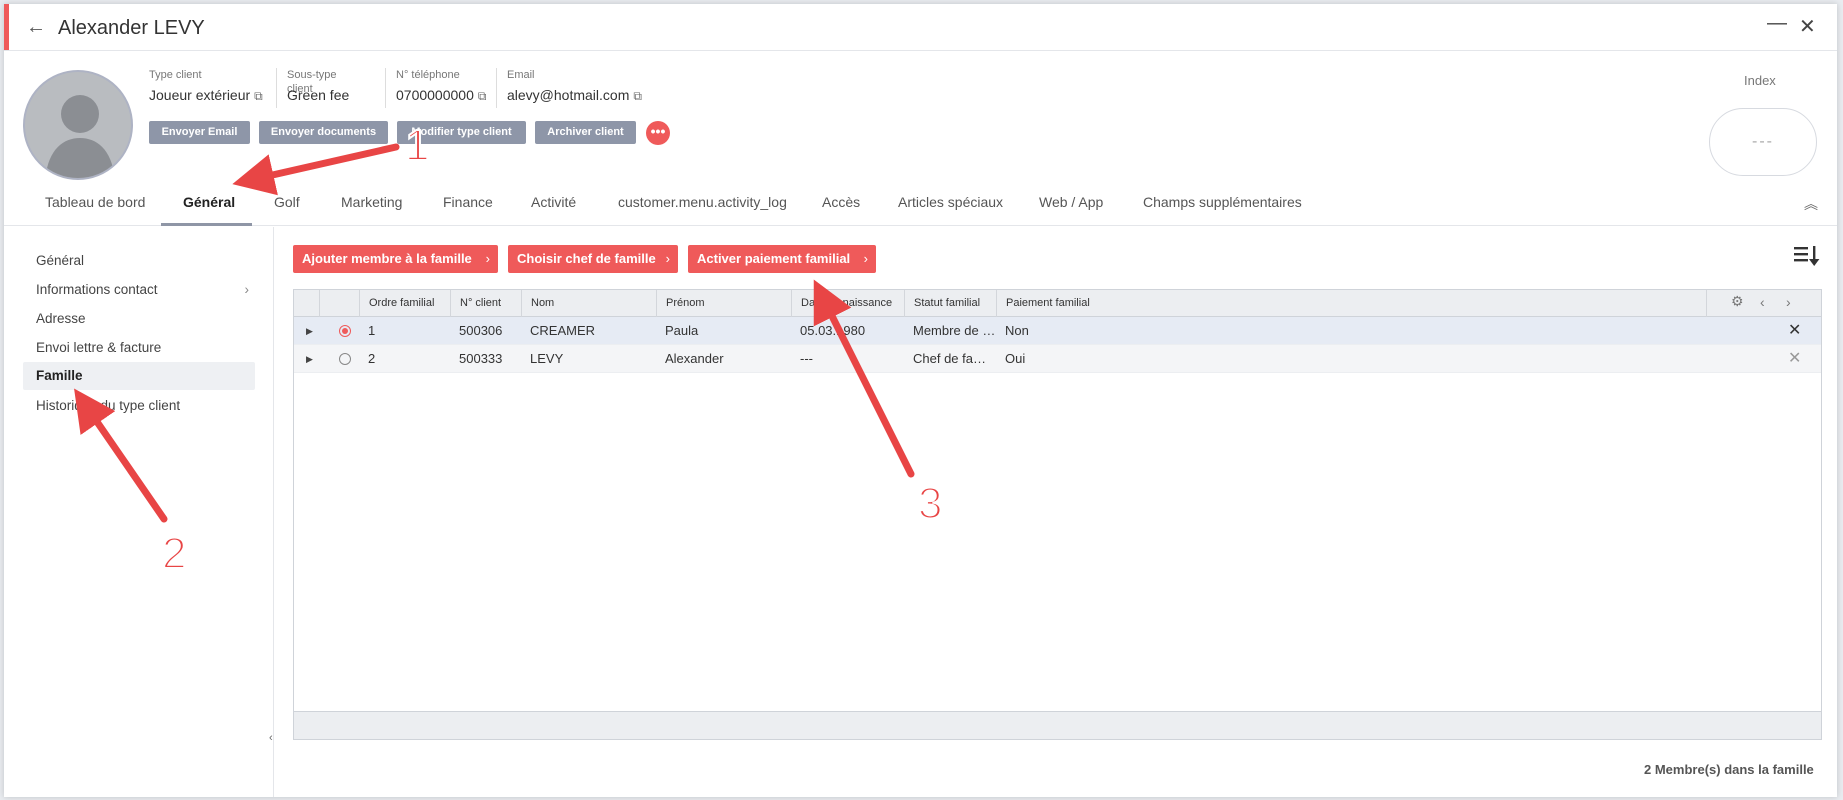  I want to click on cell-statut: Chef de famille, so click(954, 358).